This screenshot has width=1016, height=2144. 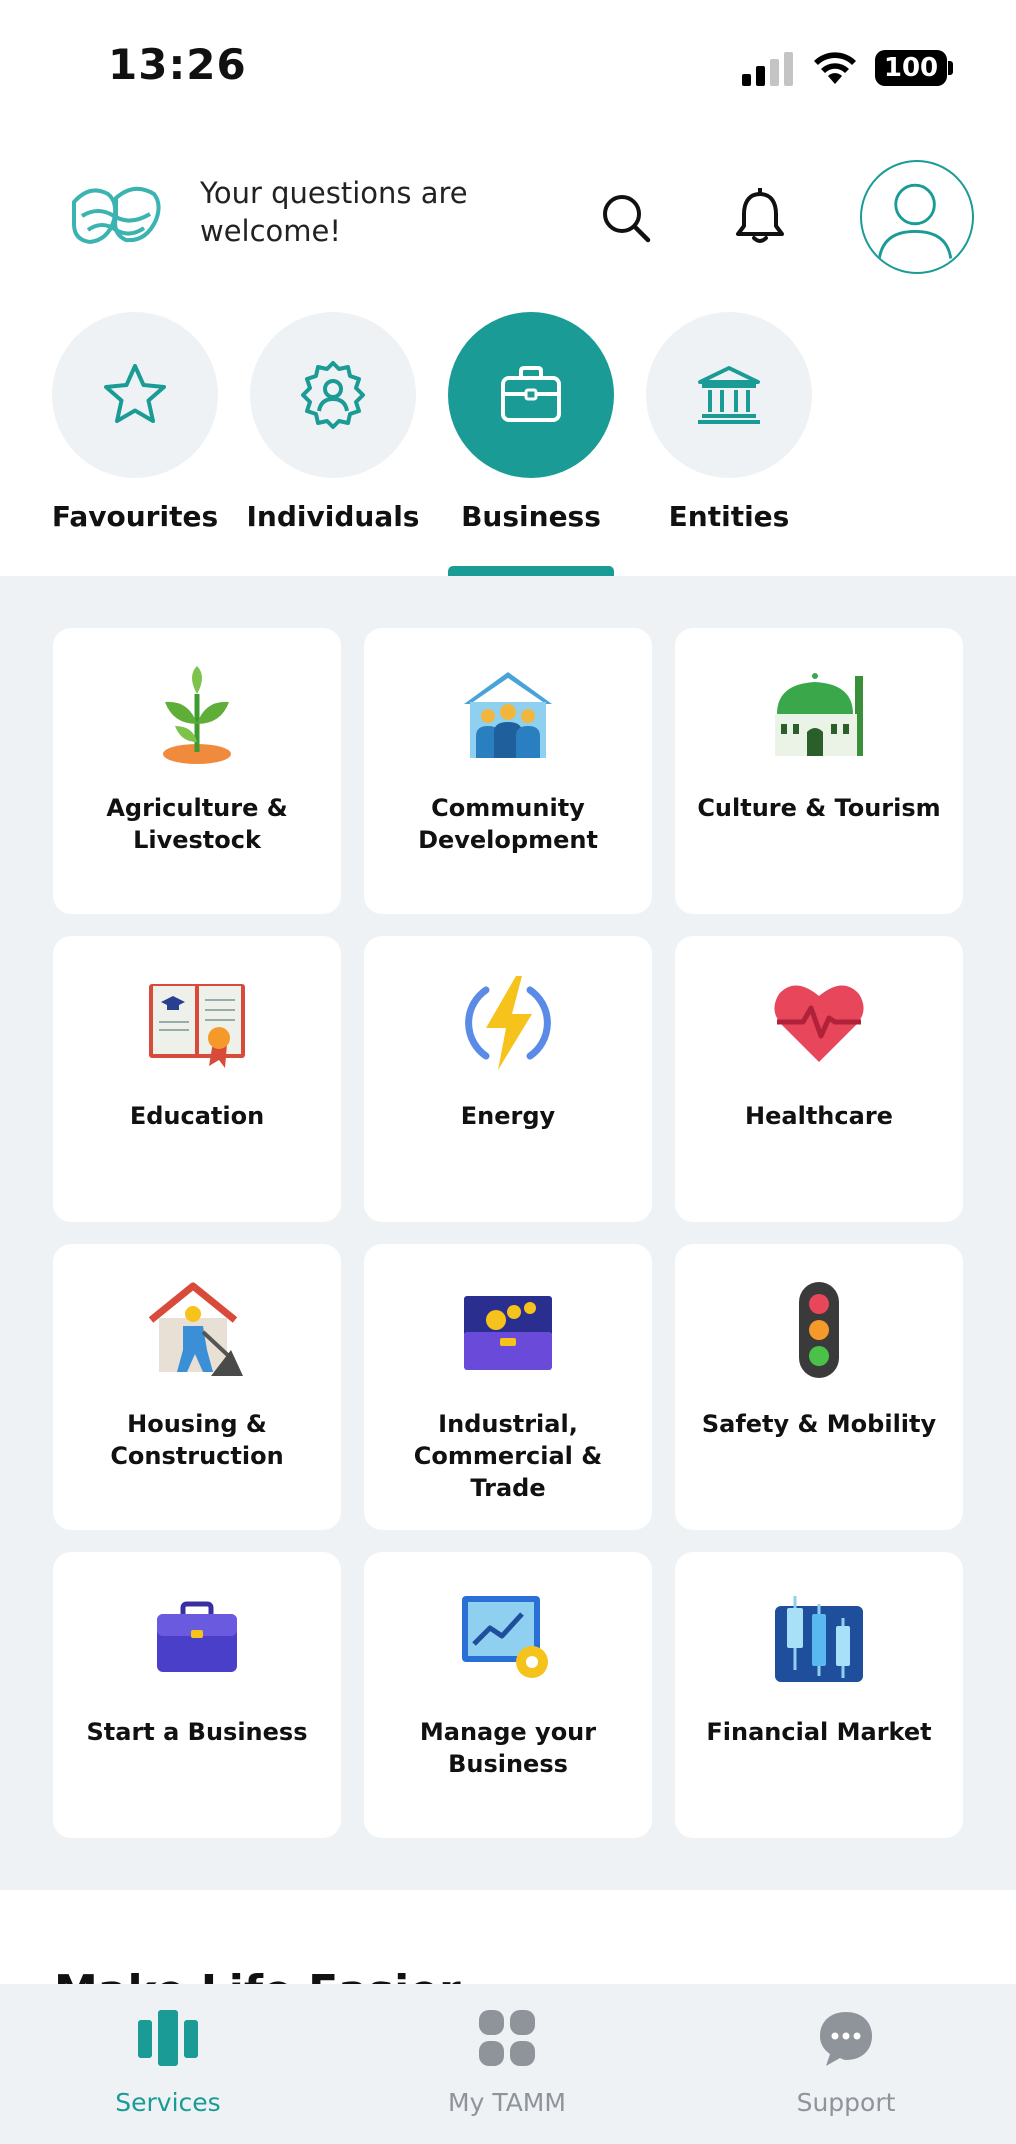 What do you see at coordinates (729, 516) in the screenshot?
I see `tab-label: Entities` at bounding box center [729, 516].